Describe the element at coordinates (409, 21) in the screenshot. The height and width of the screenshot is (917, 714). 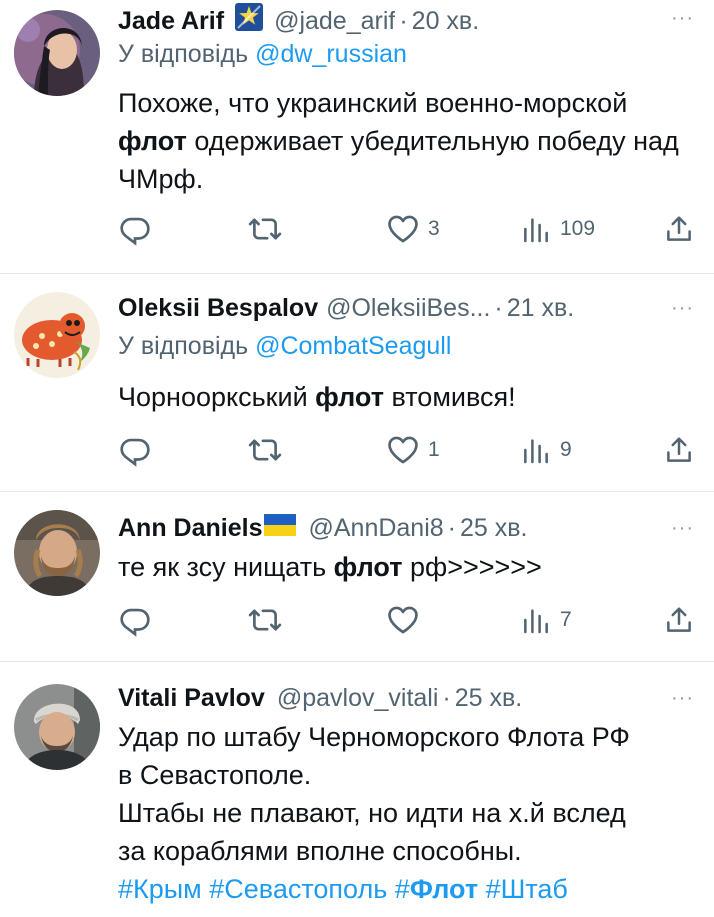
I see `tweet-header: Jade Arif @jade_arif · 20 хв.` at that location.